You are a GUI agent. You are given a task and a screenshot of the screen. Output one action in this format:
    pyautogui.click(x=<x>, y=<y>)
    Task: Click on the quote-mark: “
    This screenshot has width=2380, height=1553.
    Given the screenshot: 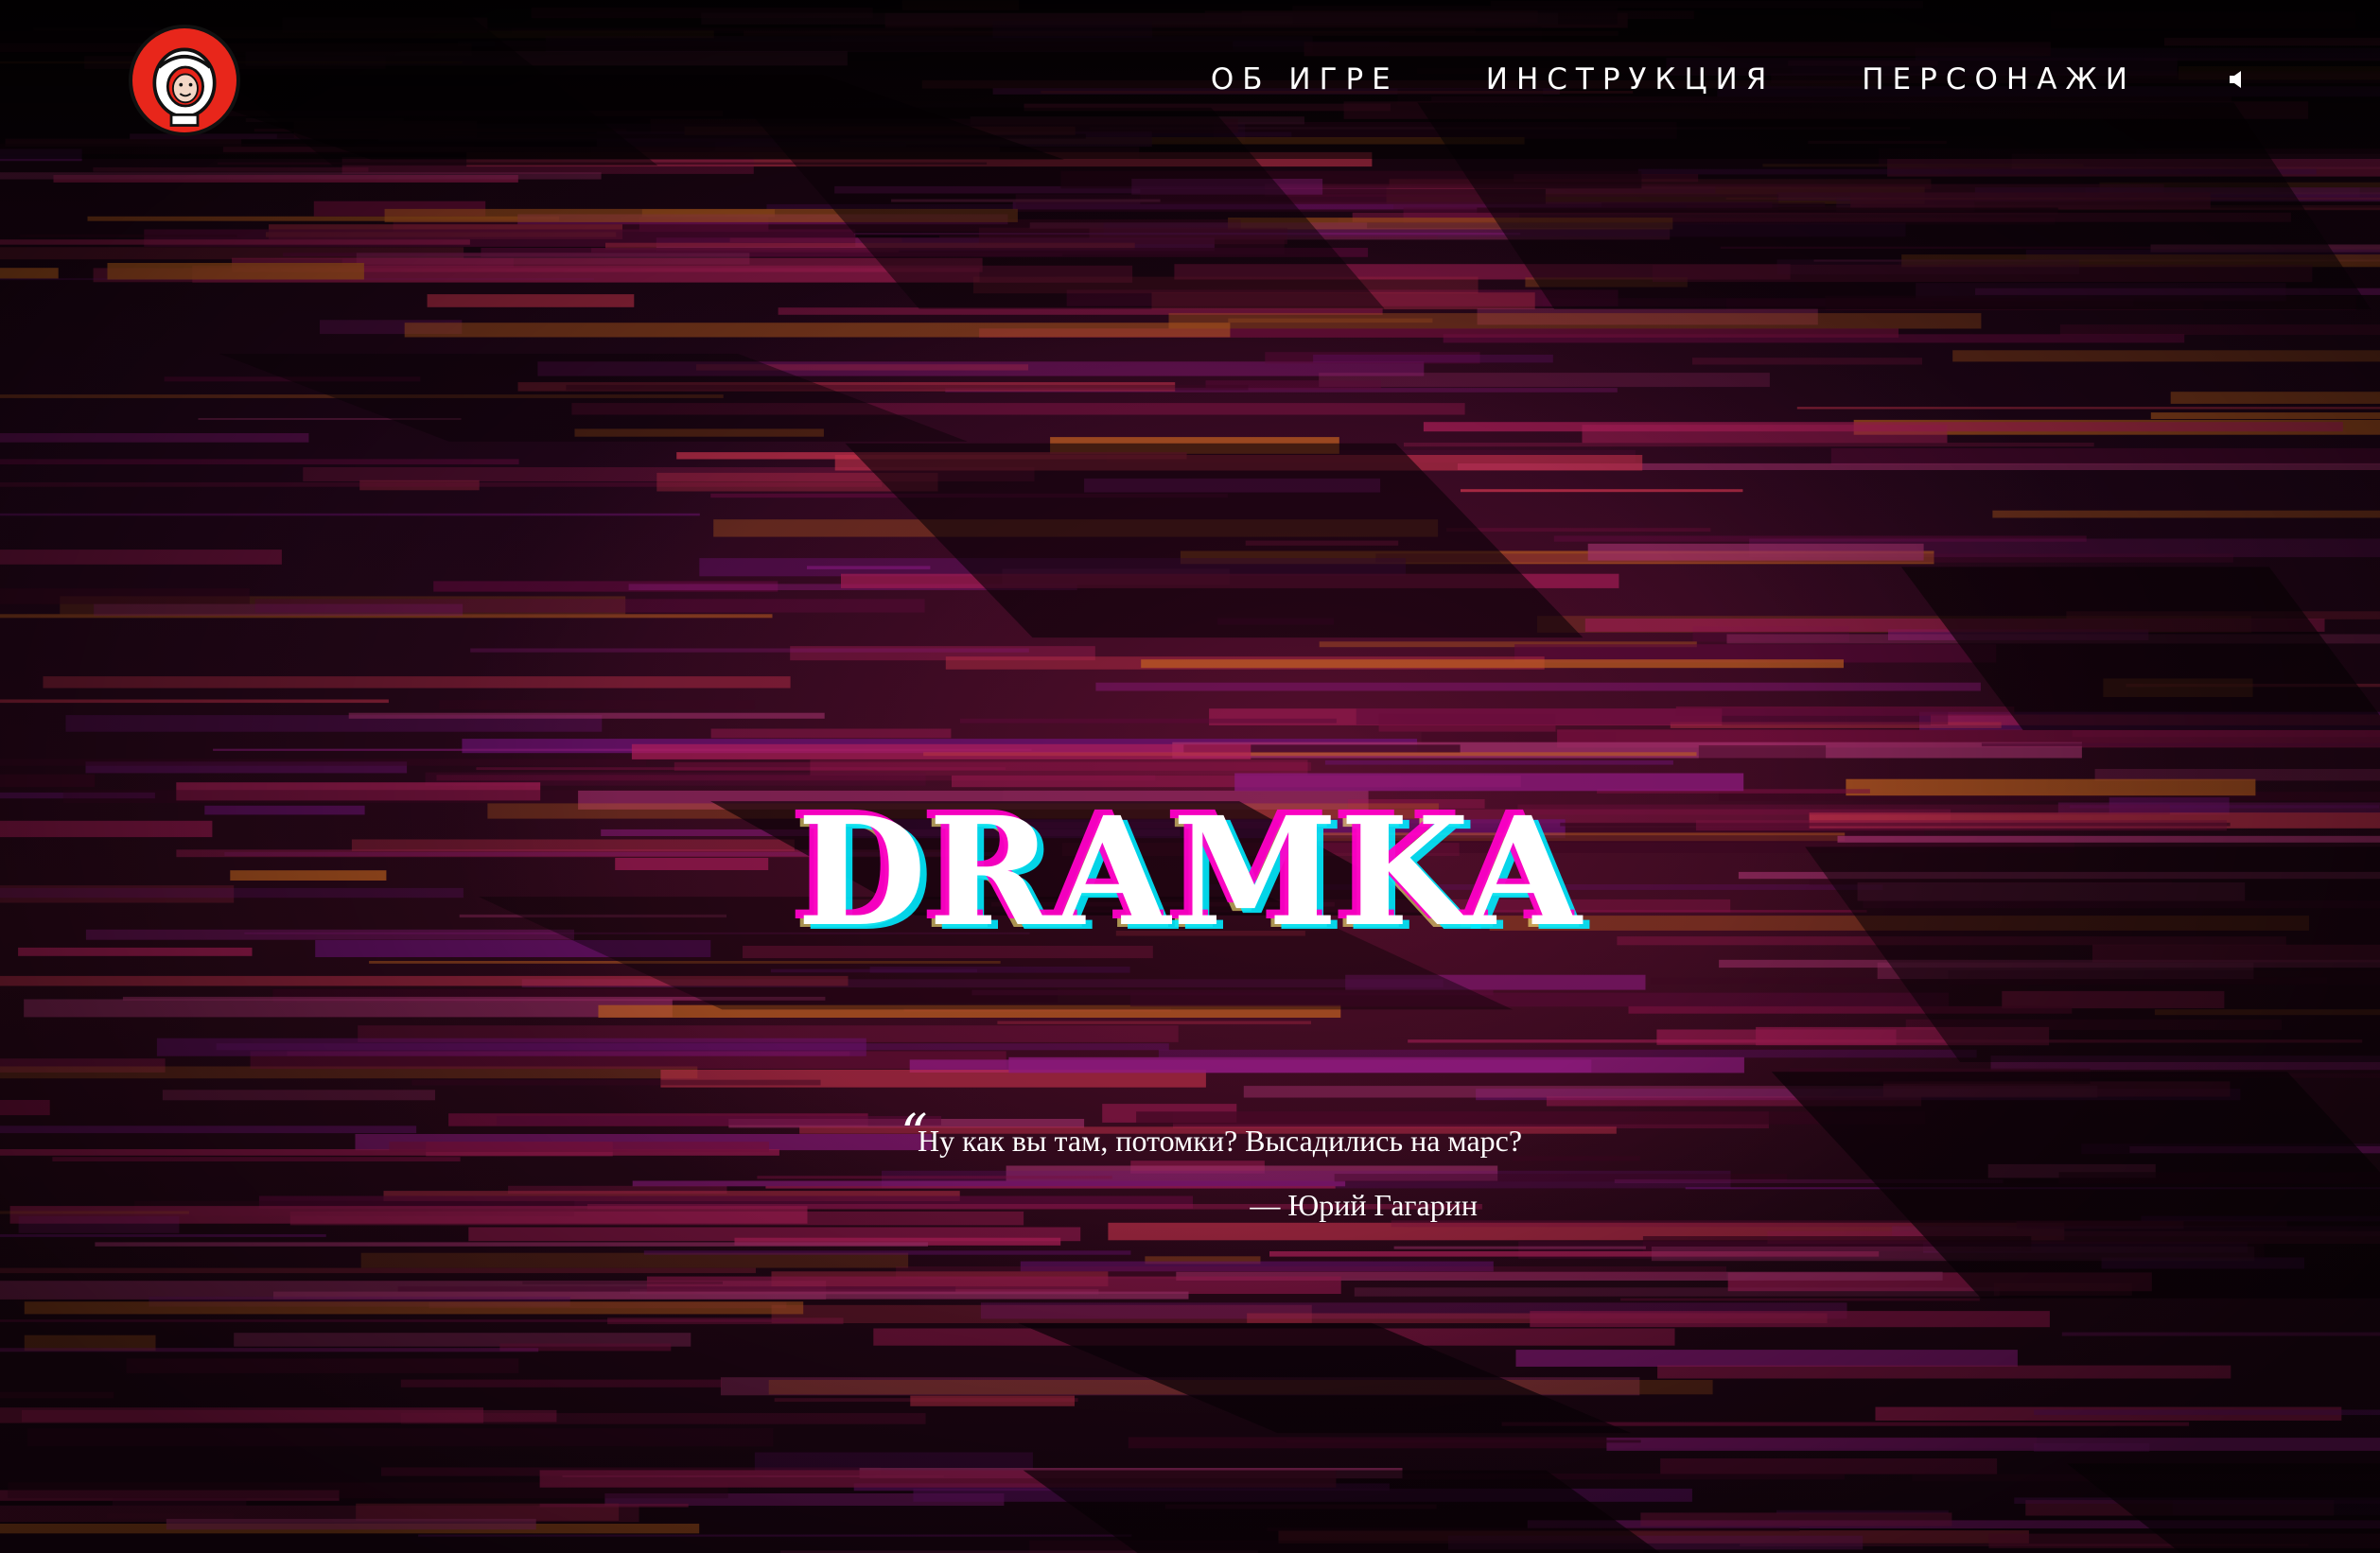 What is the action you would take?
    pyautogui.click(x=914, y=1134)
    